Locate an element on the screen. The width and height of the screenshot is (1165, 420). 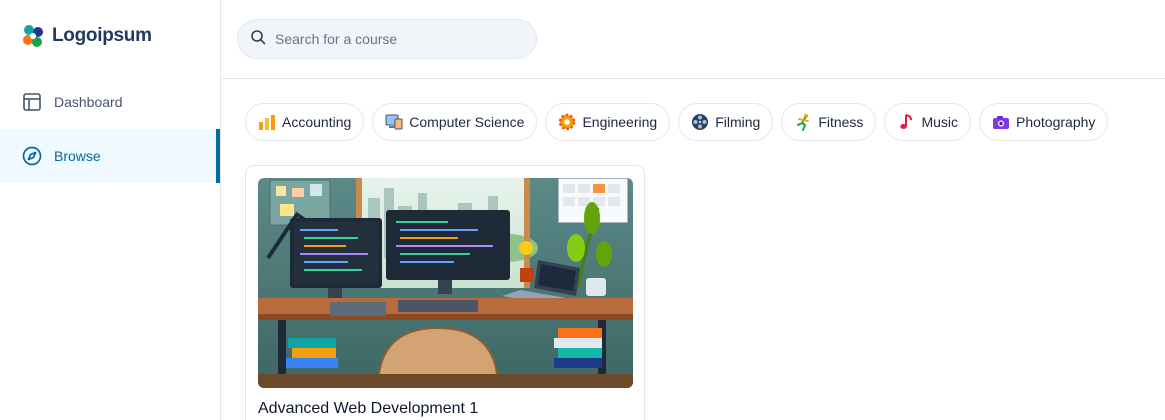
category-label: Photography is located at coordinates (1056, 122).